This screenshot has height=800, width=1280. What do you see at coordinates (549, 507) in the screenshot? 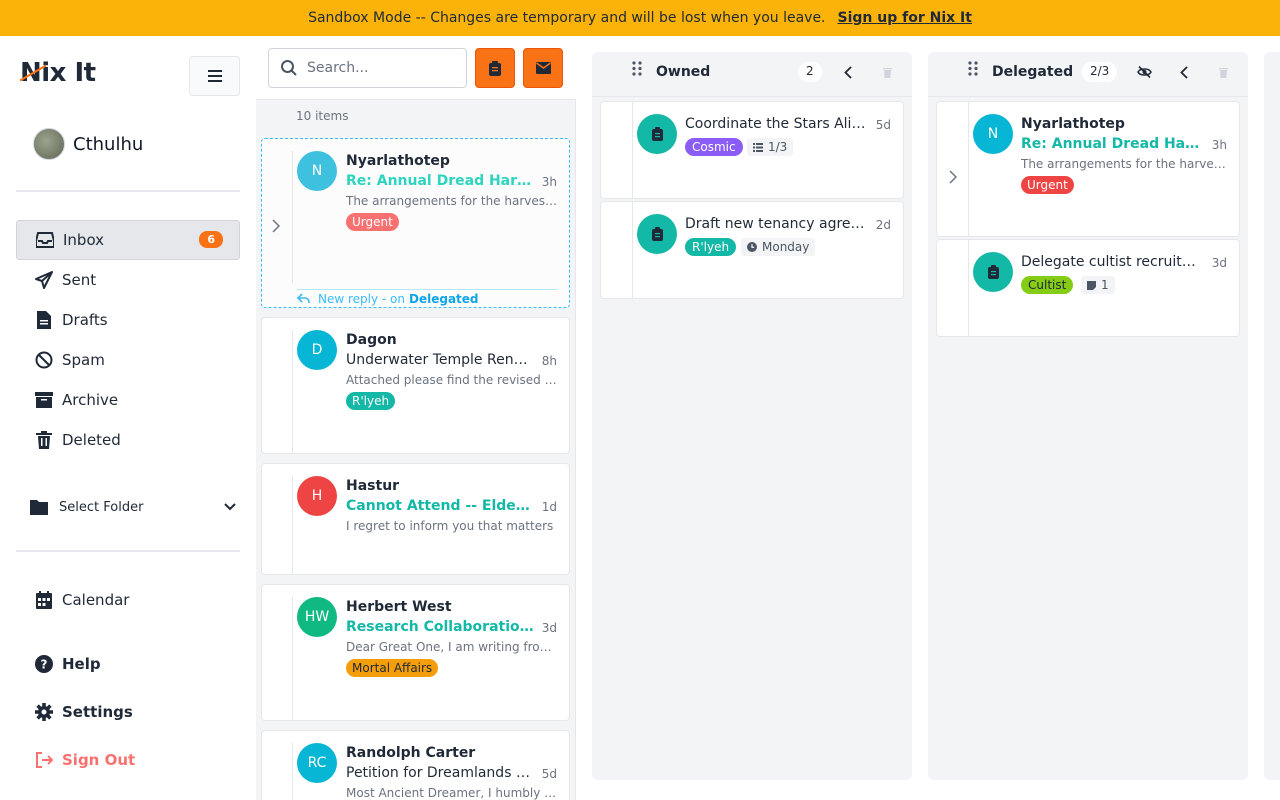
I see `mail-time: 1d` at bounding box center [549, 507].